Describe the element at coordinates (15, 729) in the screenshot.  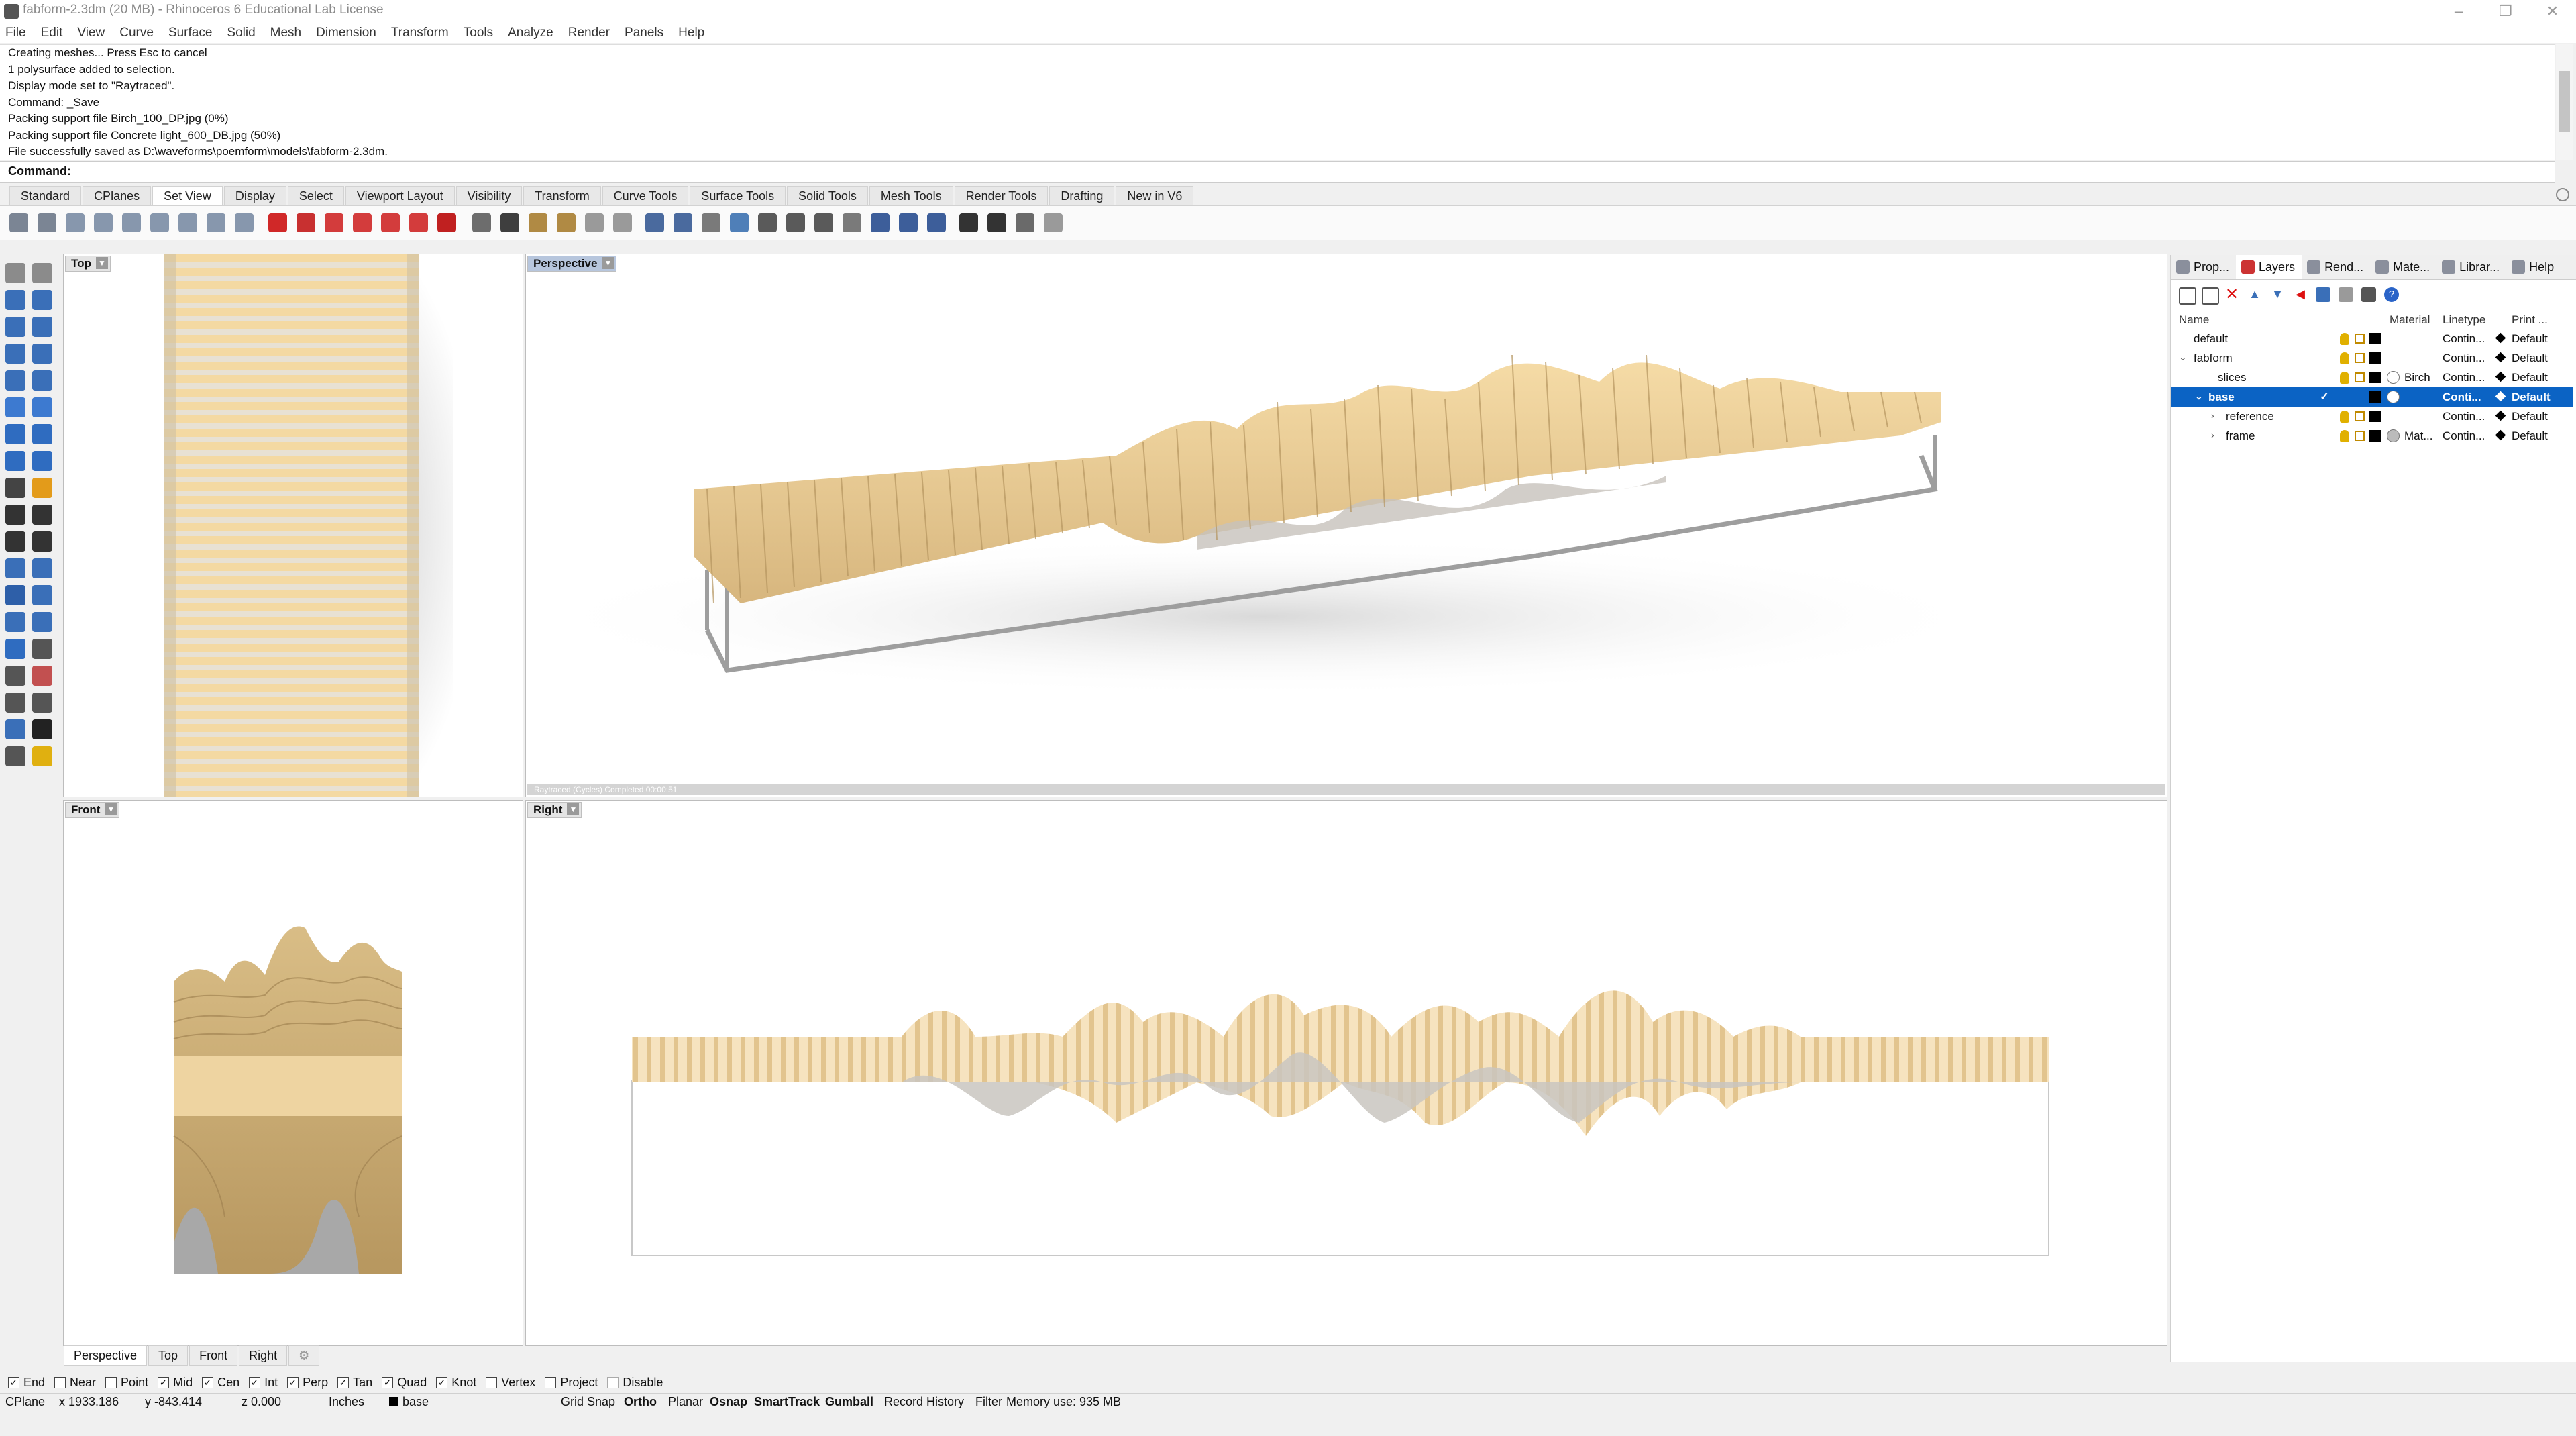
I see `block-icon` at that location.